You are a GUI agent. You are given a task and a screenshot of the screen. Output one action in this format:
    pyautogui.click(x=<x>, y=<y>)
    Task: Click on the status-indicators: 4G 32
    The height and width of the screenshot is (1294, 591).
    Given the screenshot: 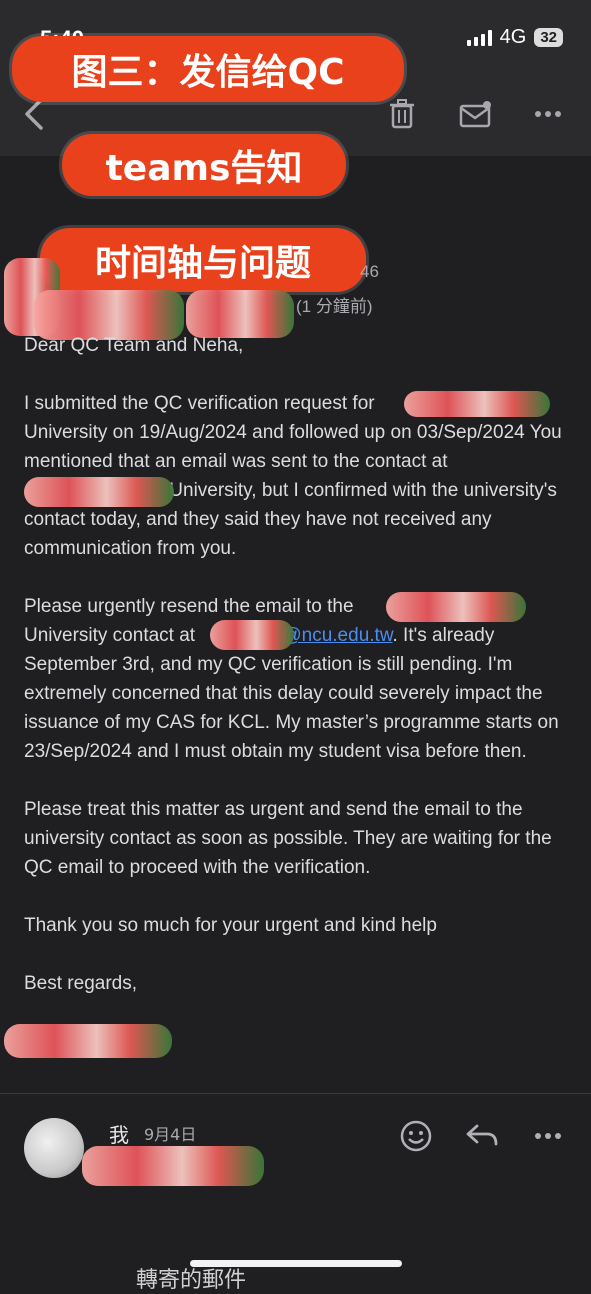 What is the action you would take?
    pyautogui.click(x=514, y=37)
    